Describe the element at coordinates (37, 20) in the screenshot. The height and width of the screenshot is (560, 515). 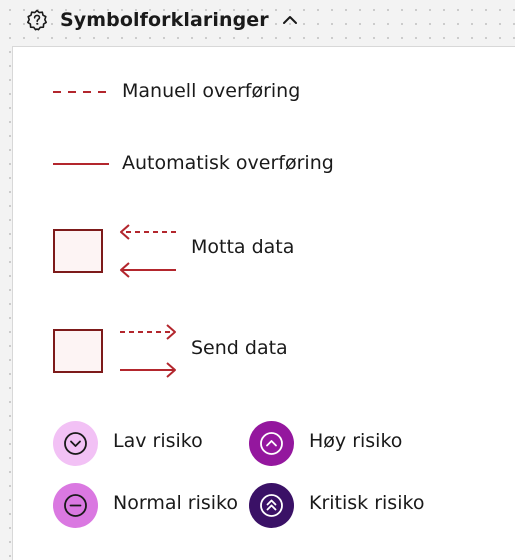
I see `help-icon` at that location.